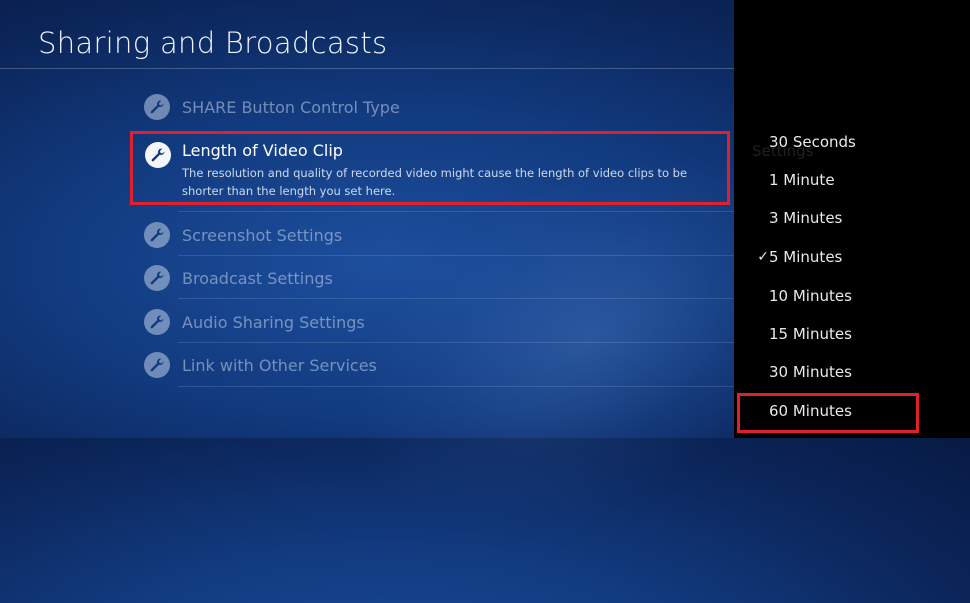 The image size is (970, 603). Describe the element at coordinates (437, 235) in the screenshot. I see `menu-item-screenshot-settings: Screenshot Settings` at that location.